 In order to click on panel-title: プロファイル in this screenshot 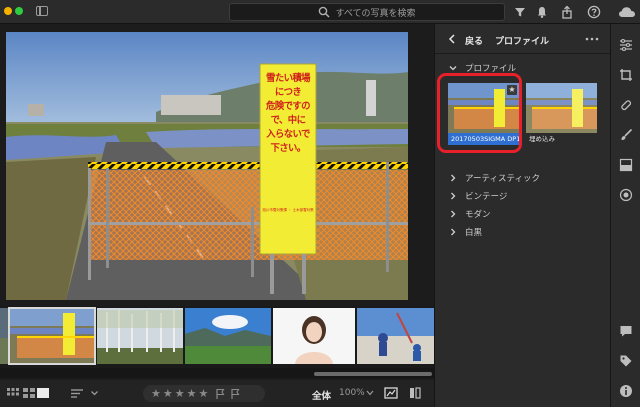, I will do `click(522, 42)`.